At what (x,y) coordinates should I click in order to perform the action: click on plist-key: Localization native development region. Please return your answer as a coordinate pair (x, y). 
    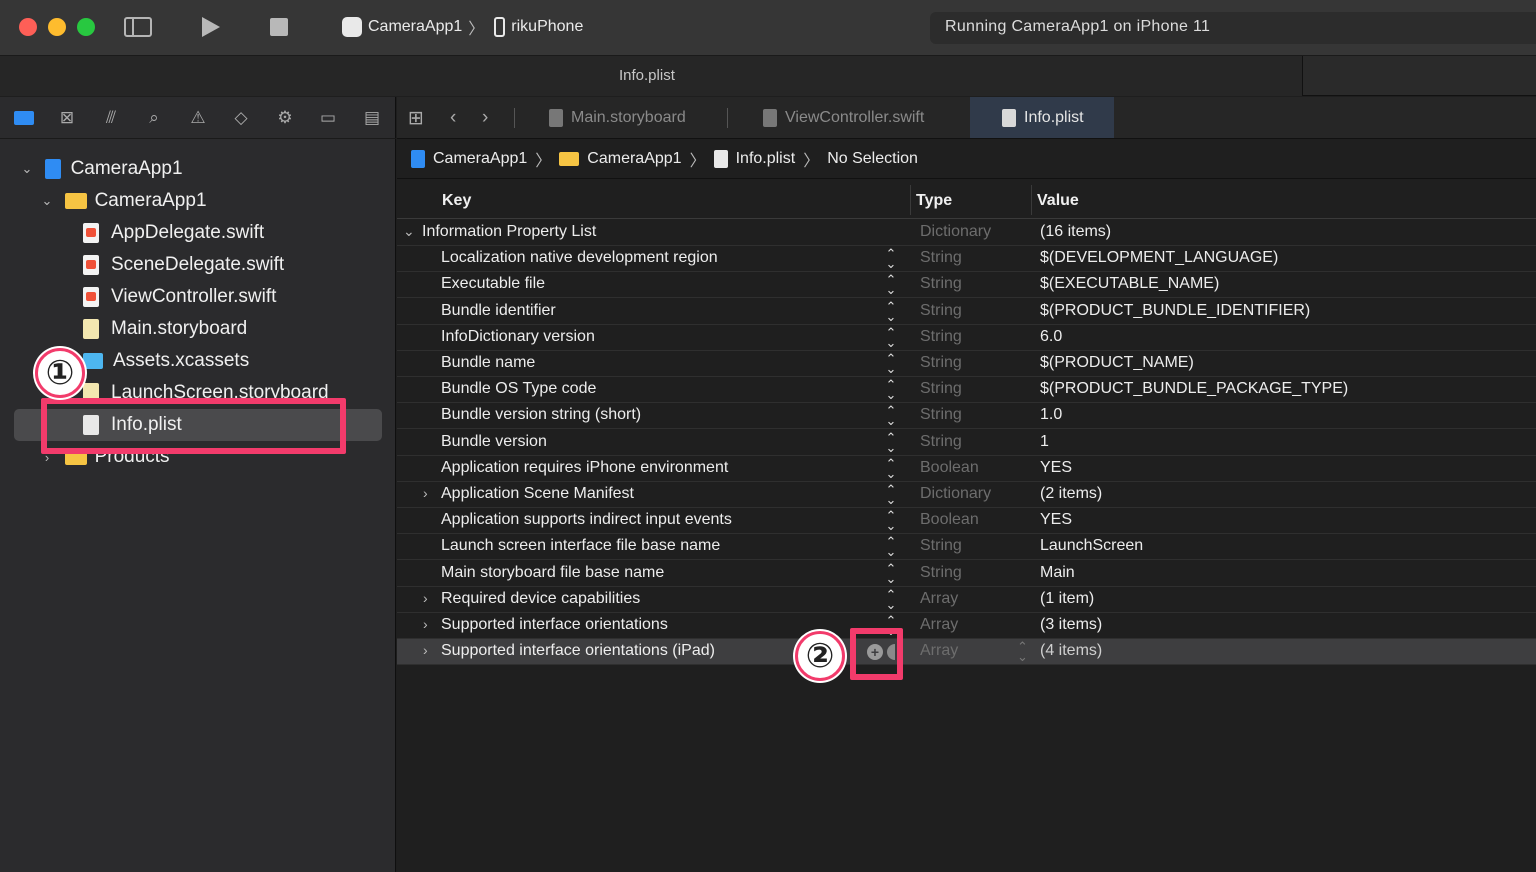
    Looking at the image, I should click on (579, 258).